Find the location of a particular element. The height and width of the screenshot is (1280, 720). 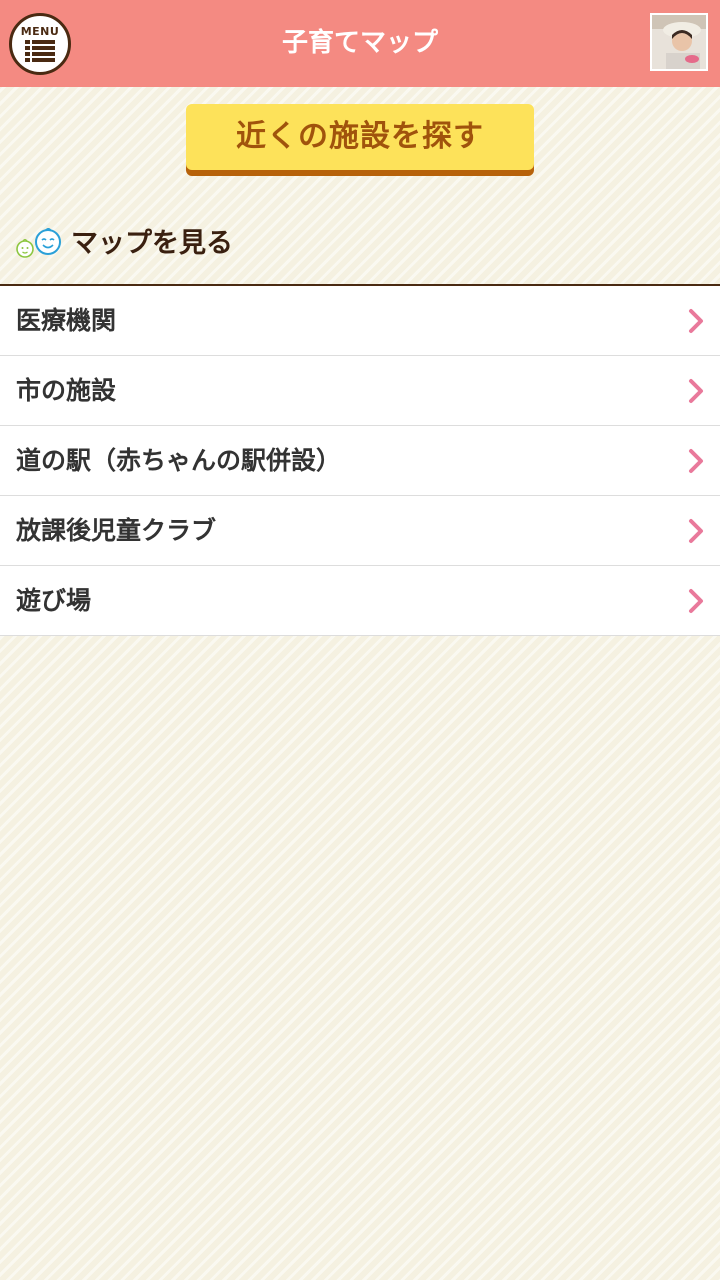

find-nearby-facilities-button: 近くの施設を探す is located at coordinates (360, 137).